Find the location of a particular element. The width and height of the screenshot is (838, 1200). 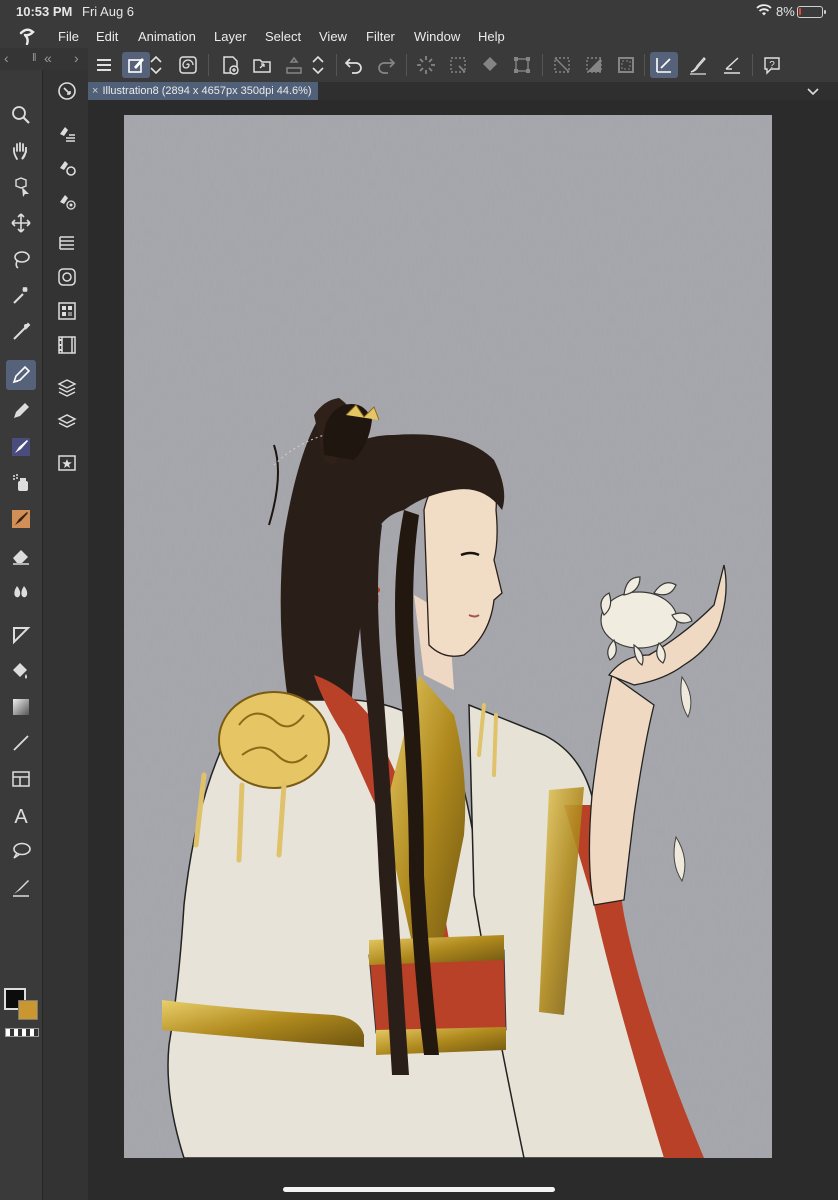

chevron-down-icon is located at coordinates (813, 91).